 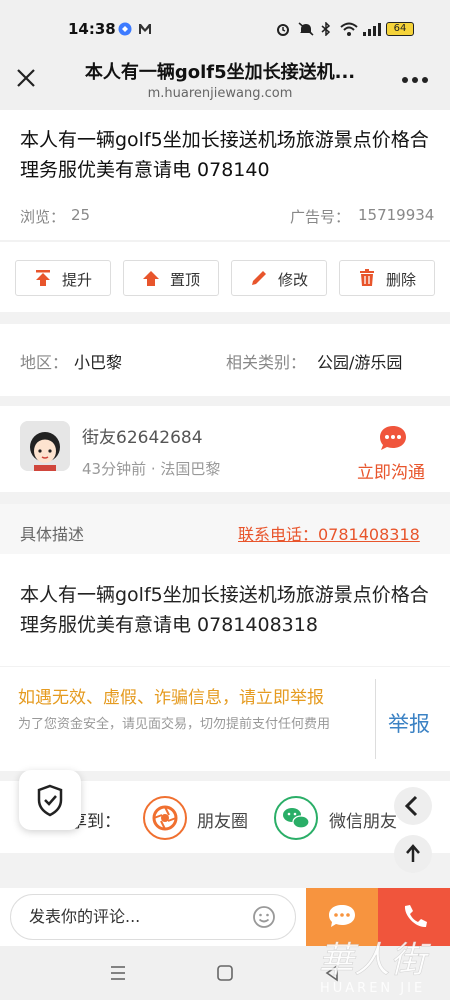 What do you see at coordinates (393, 438) in the screenshot?
I see `chat-bubble-icon` at bounding box center [393, 438].